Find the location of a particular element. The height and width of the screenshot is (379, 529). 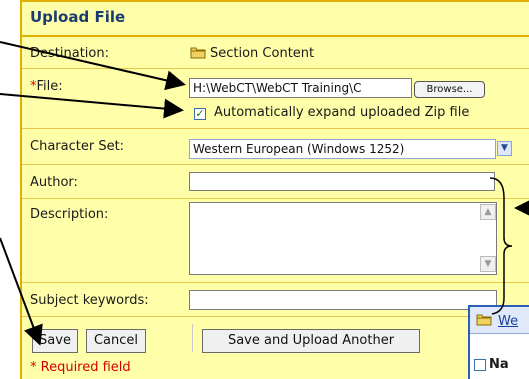

arrow-to-zip-checkbox is located at coordinates (92, 106).